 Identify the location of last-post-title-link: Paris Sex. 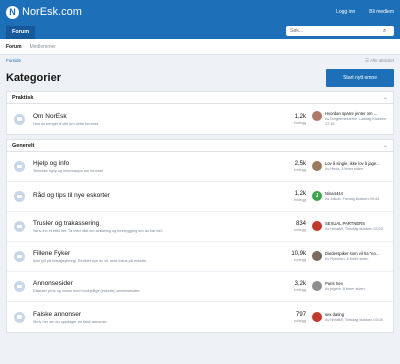
(345, 283).